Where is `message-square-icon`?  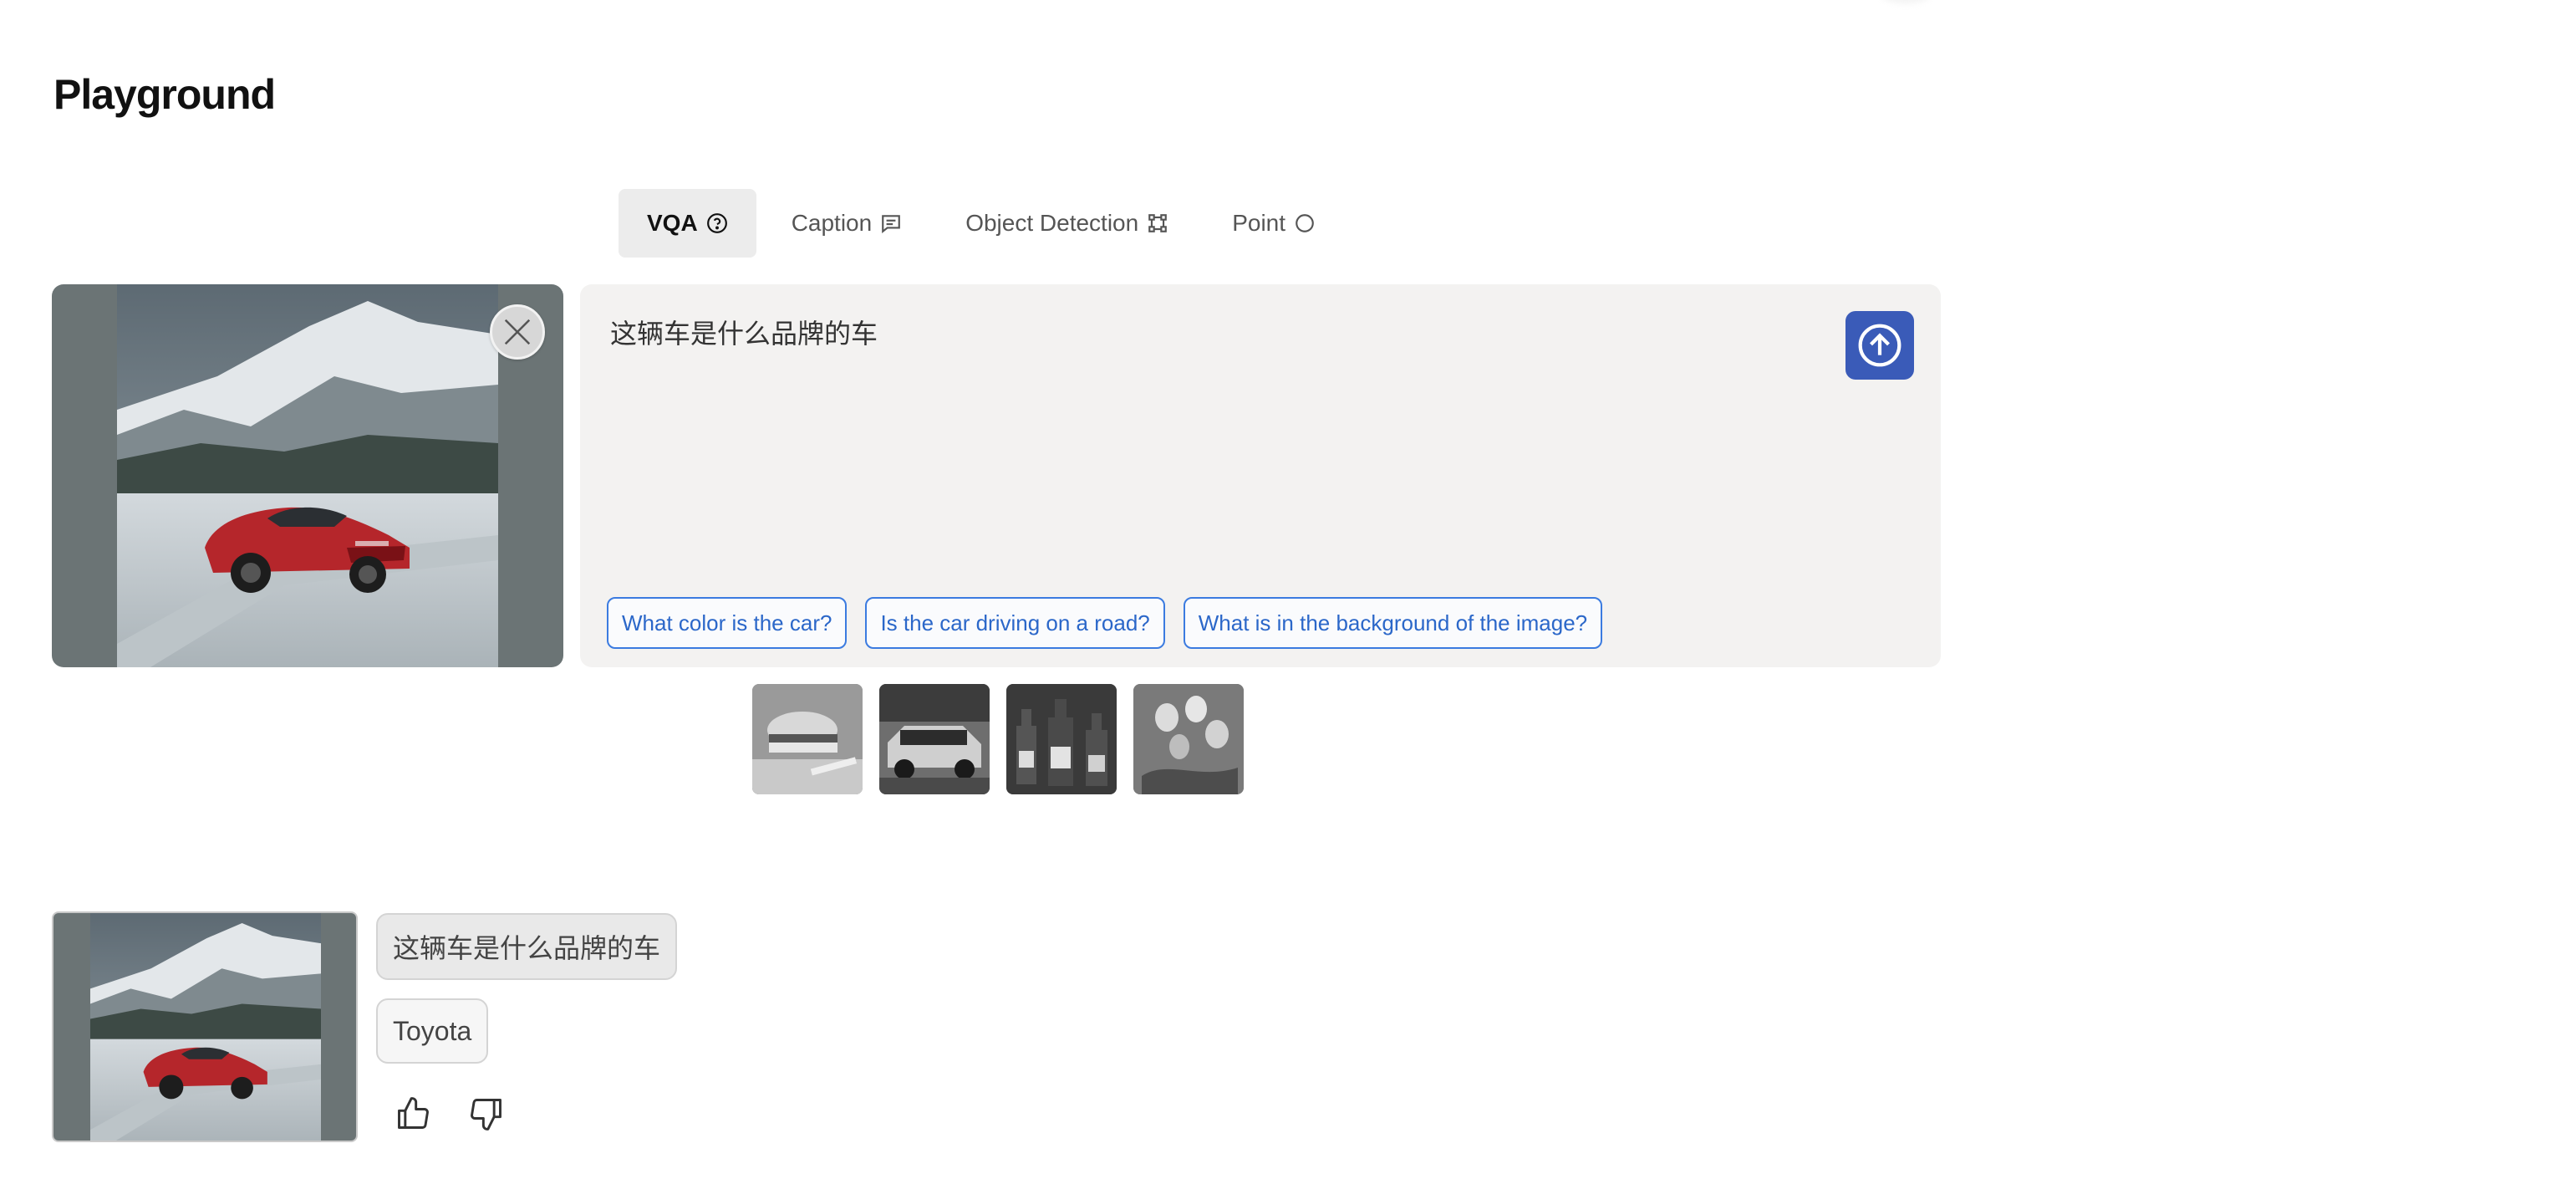 message-square-icon is located at coordinates (891, 224).